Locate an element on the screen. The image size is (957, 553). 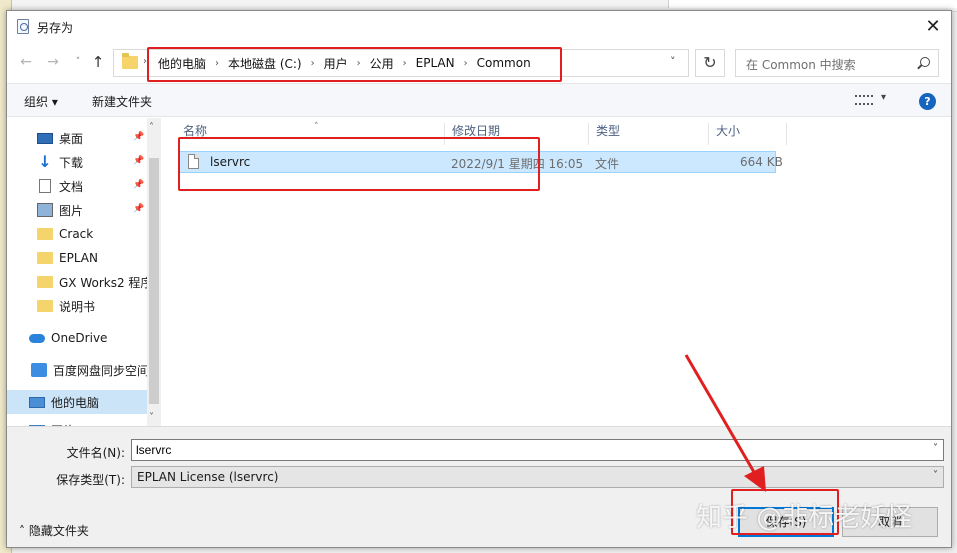
close-button: ✕ is located at coordinates (933, 27).